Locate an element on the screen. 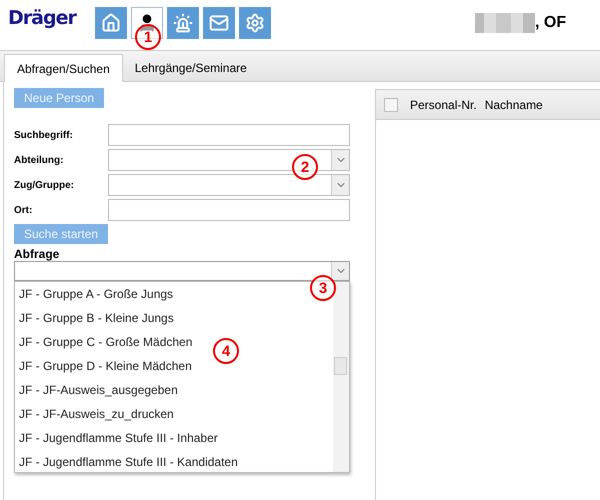  select-all-checkbox is located at coordinates (391, 105).